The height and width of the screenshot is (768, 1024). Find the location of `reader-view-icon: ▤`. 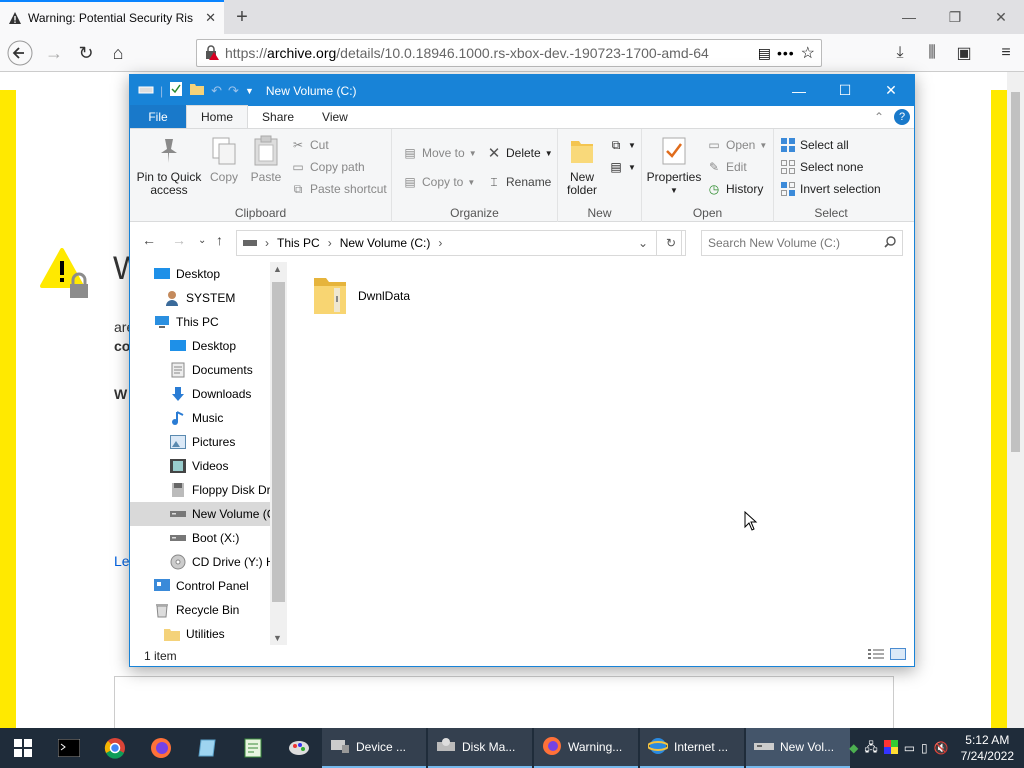

reader-view-icon: ▤ is located at coordinates (764, 53).